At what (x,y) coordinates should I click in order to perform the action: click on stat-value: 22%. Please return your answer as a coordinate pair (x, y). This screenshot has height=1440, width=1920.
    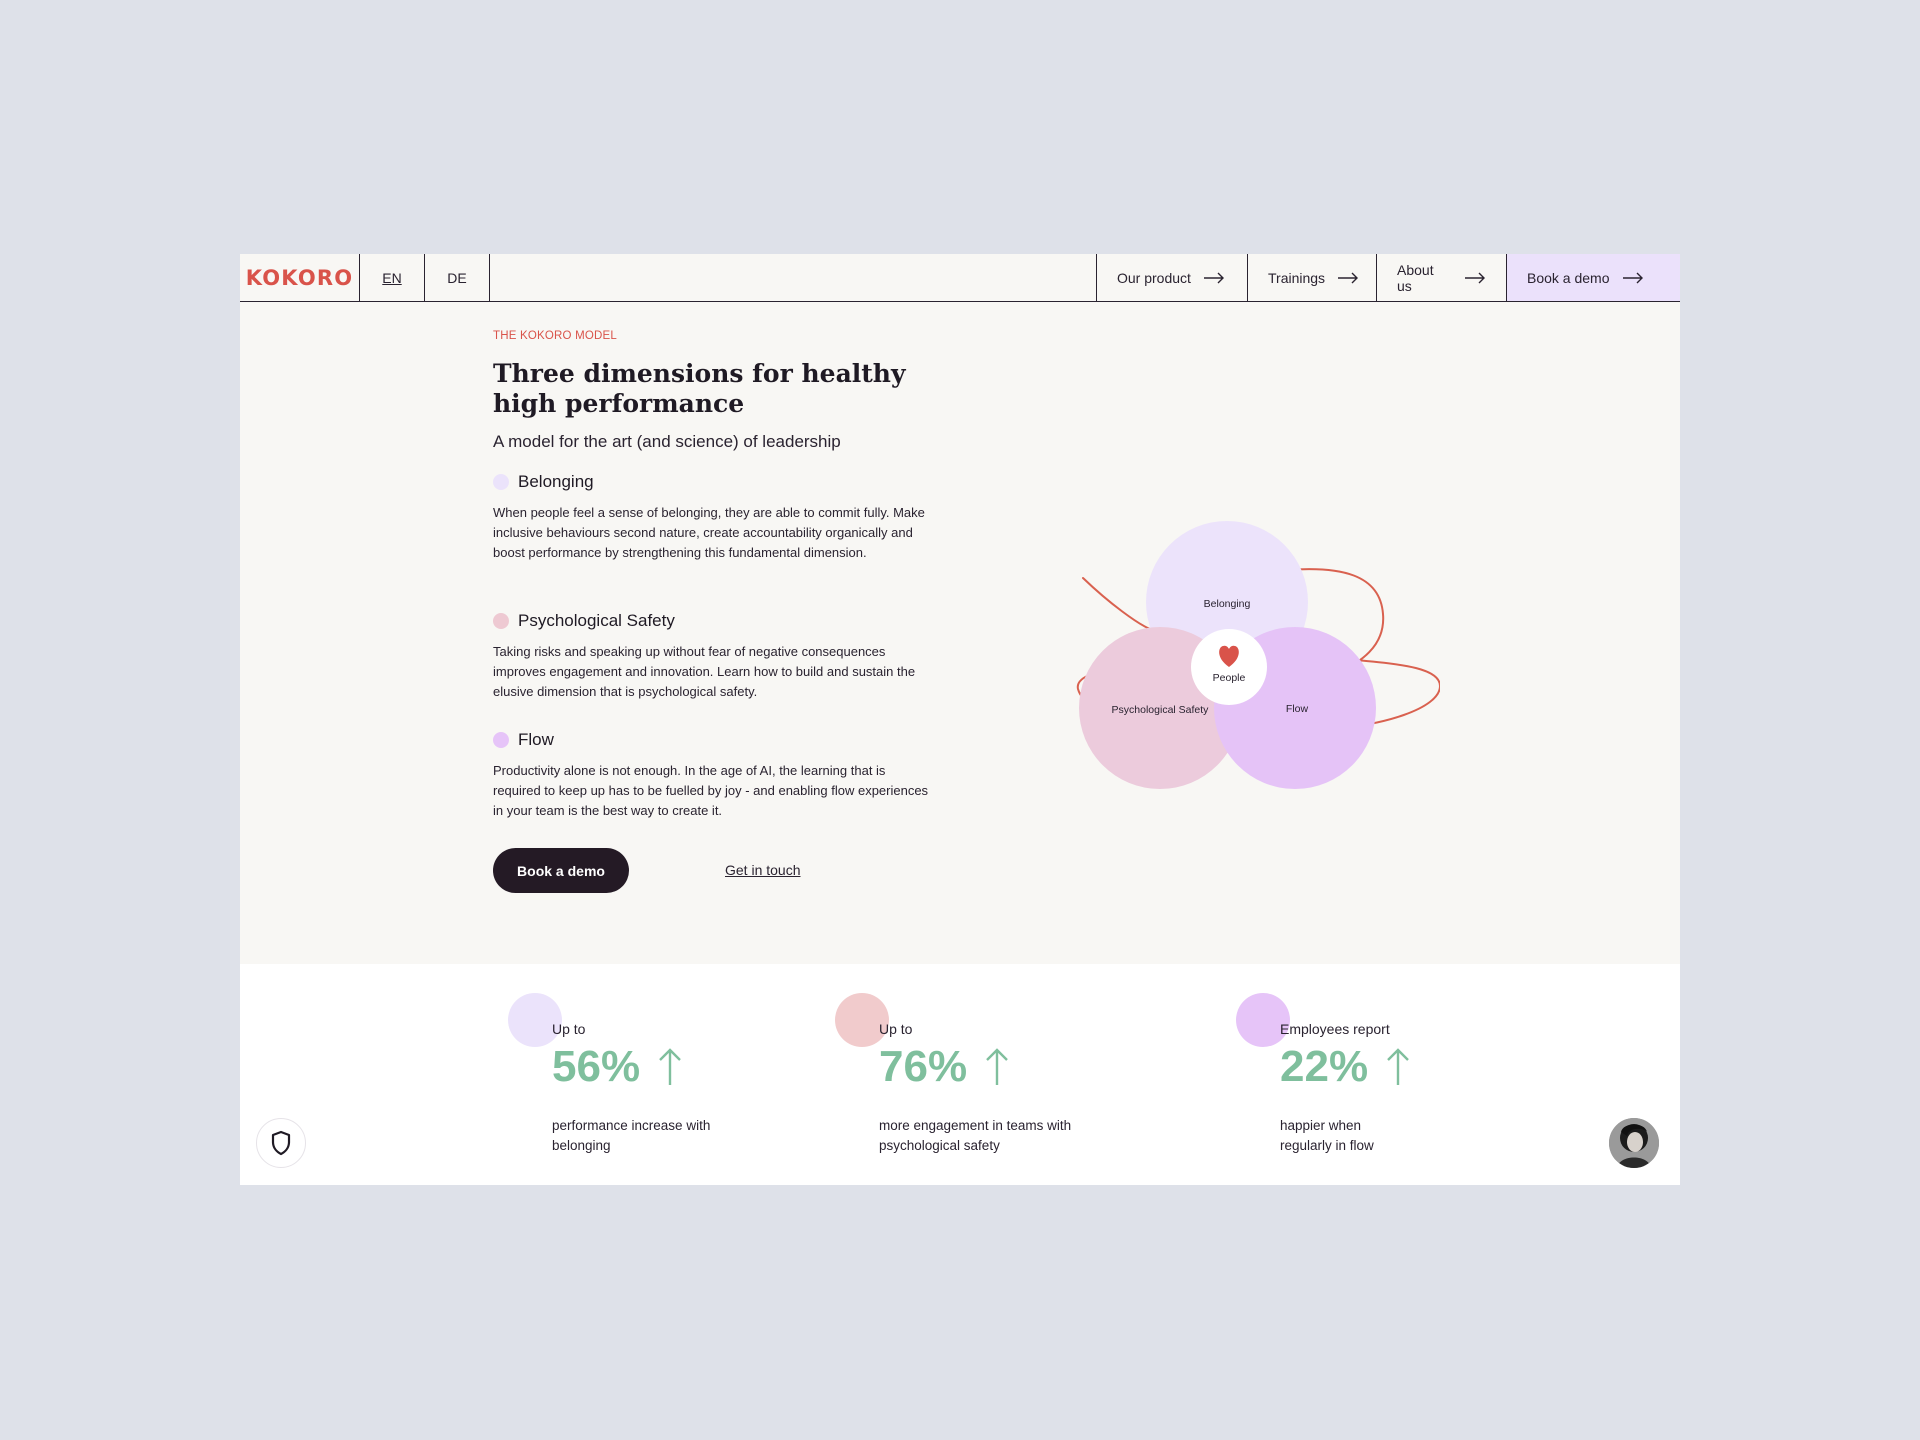
    Looking at the image, I should click on (1324, 1066).